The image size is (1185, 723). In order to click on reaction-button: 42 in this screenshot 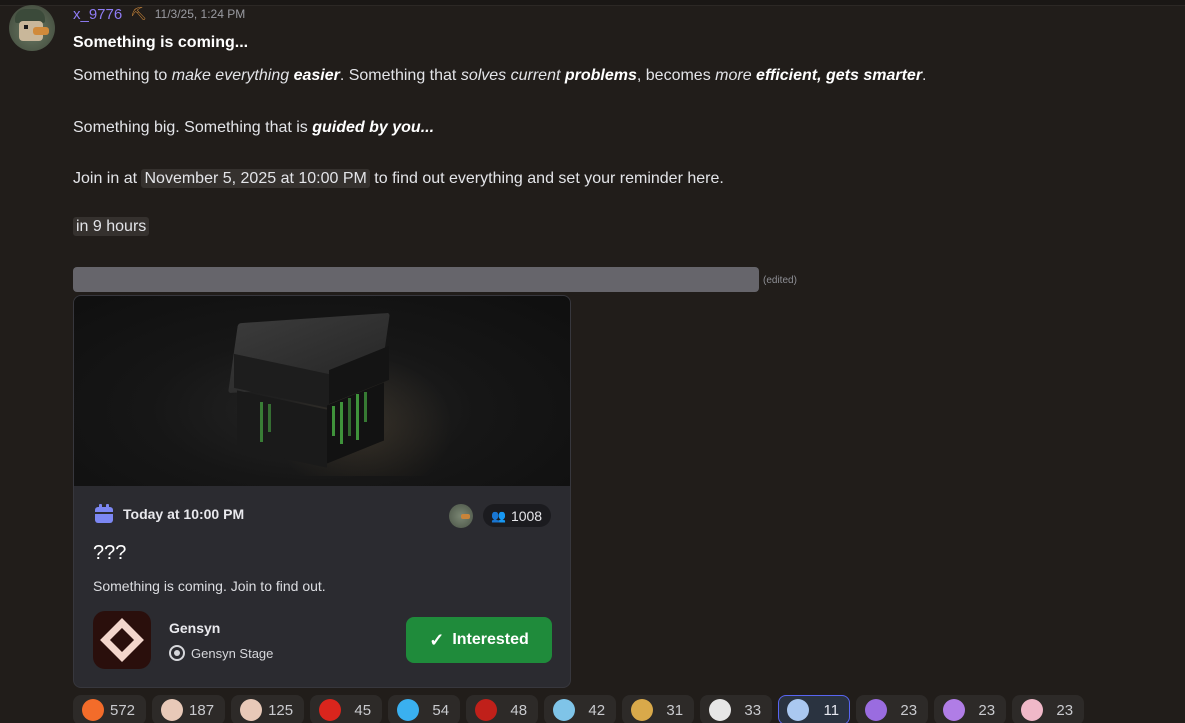, I will do `click(580, 709)`.